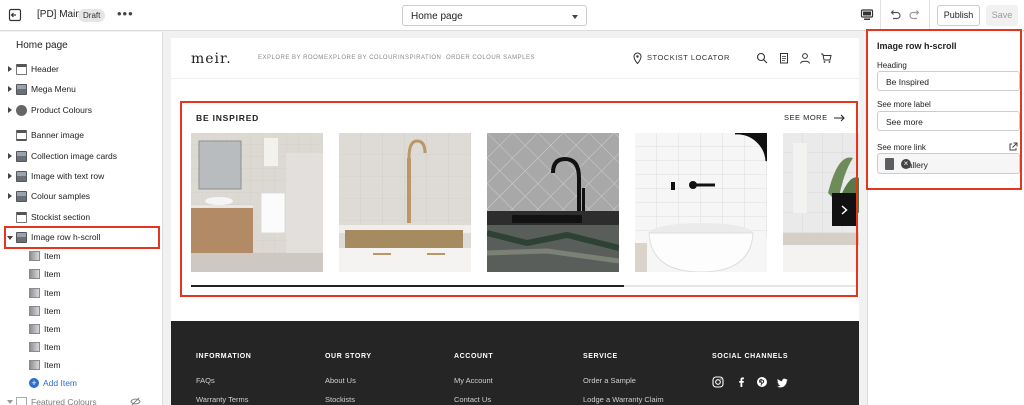 Image resolution: width=1024 pixels, height=405 pixels. Describe the element at coordinates (600, 356) in the screenshot. I see `footer-heading-service: SERVICE` at that location.